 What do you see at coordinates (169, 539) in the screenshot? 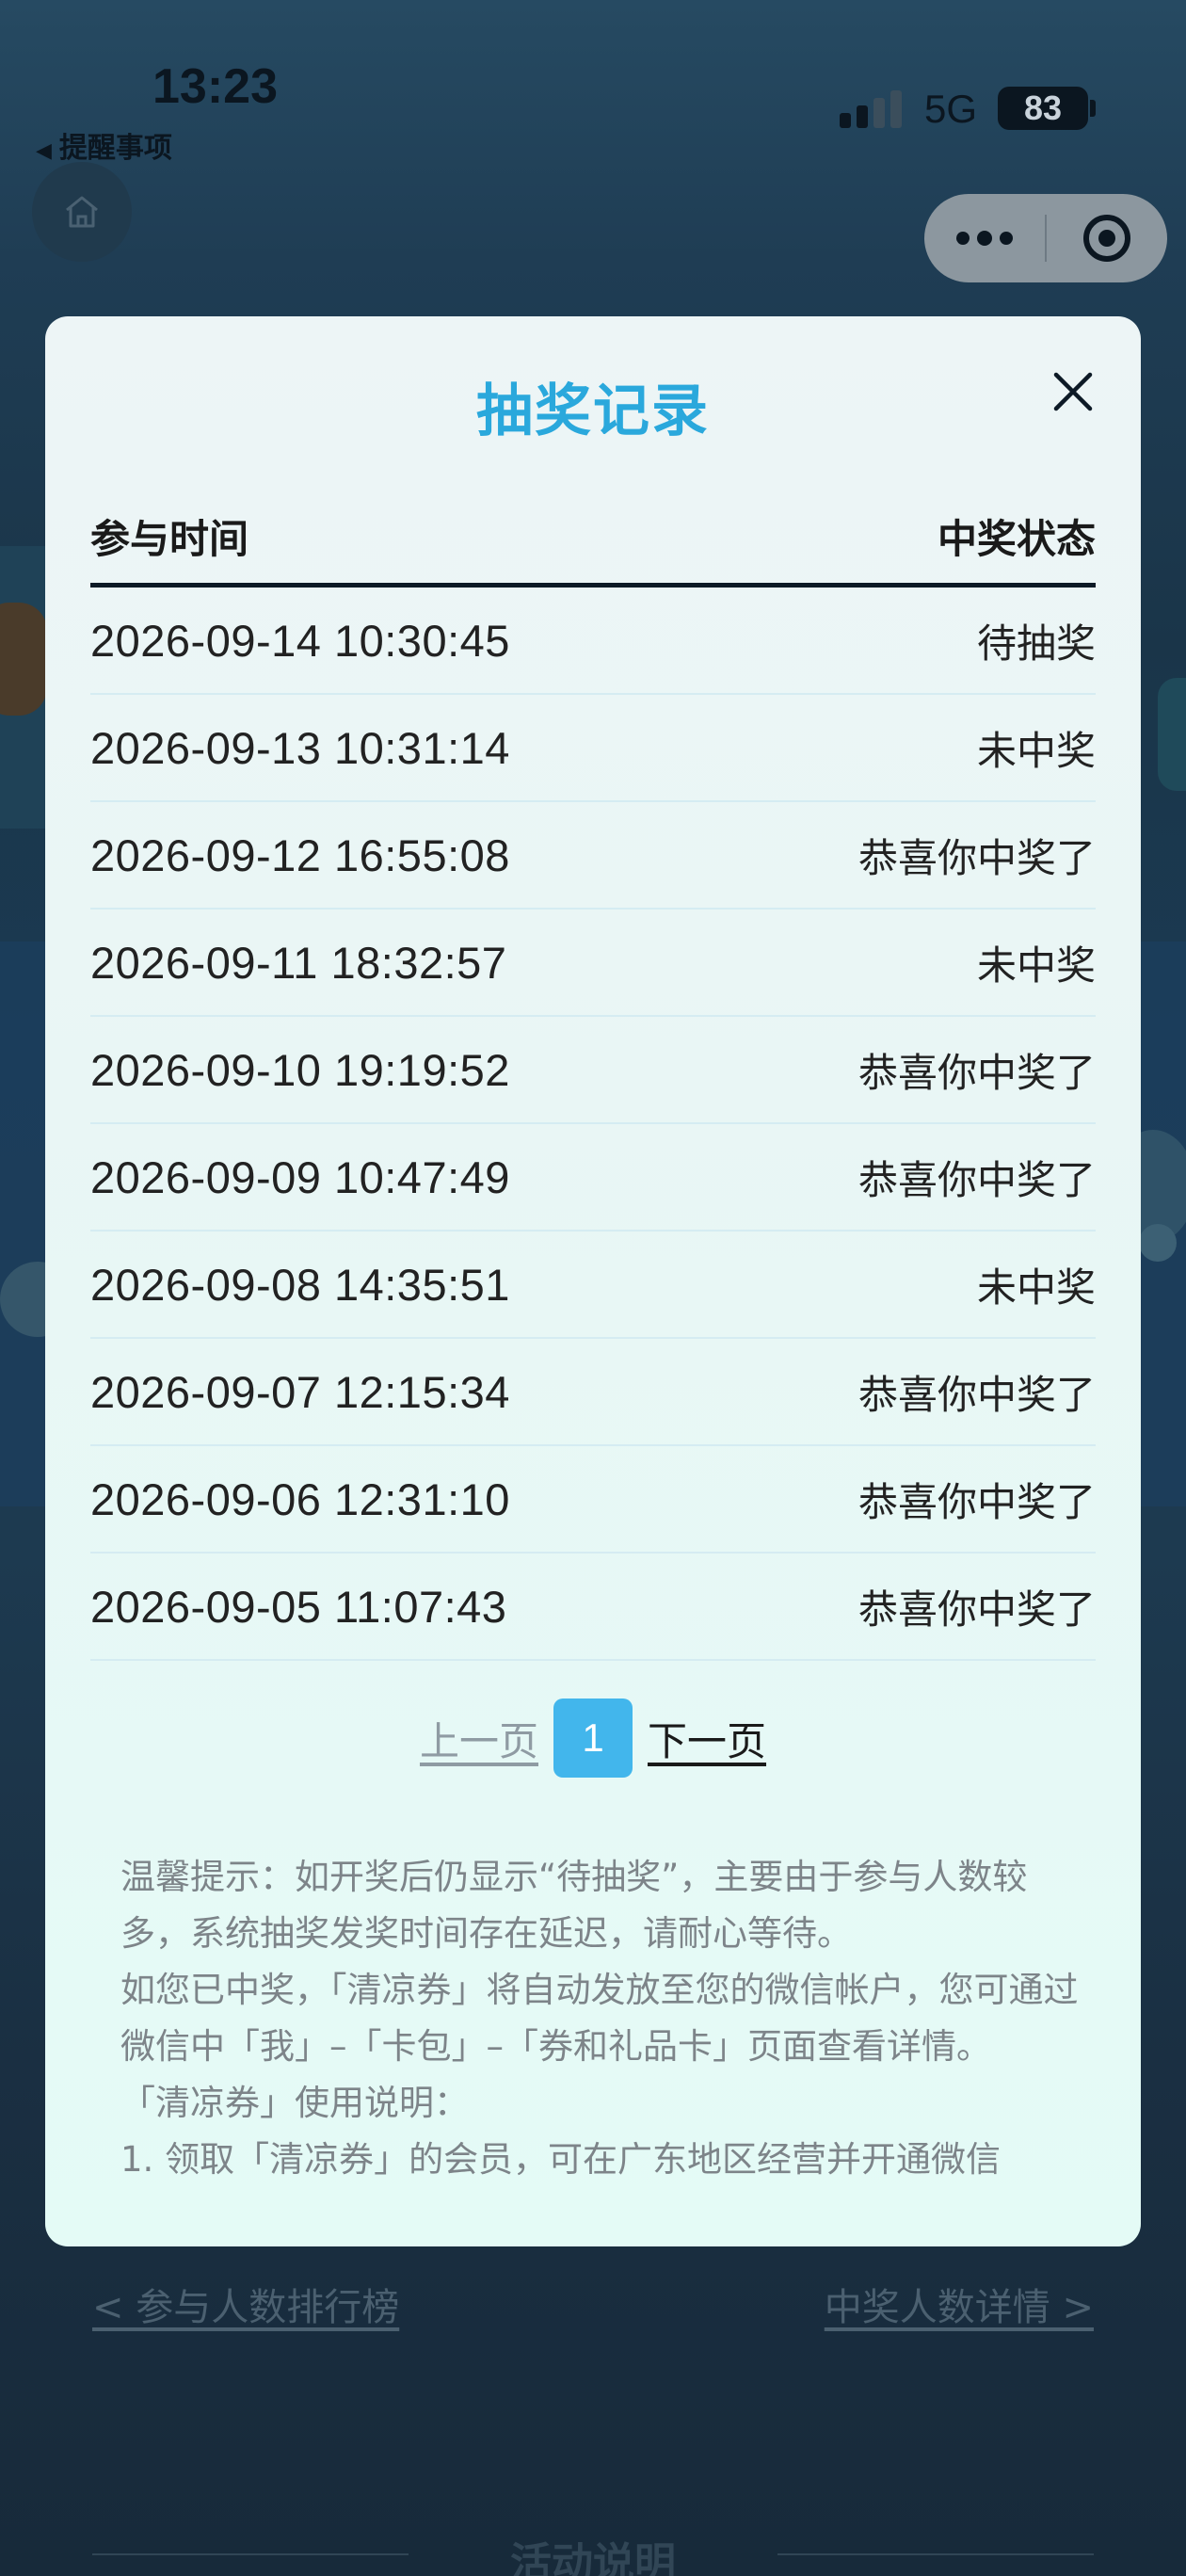
I see `column-header-time: 参与时间` at bounding box center [169, 539].